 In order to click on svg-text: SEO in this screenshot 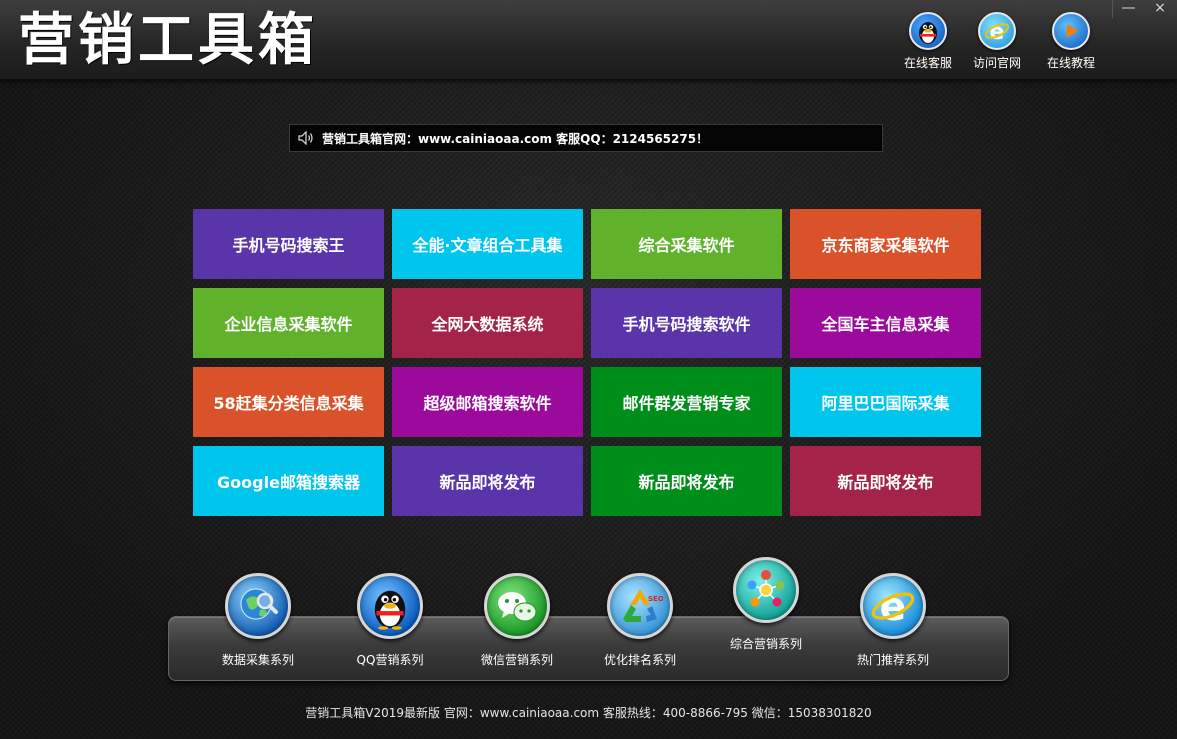, I will do `click(655, 599)`.